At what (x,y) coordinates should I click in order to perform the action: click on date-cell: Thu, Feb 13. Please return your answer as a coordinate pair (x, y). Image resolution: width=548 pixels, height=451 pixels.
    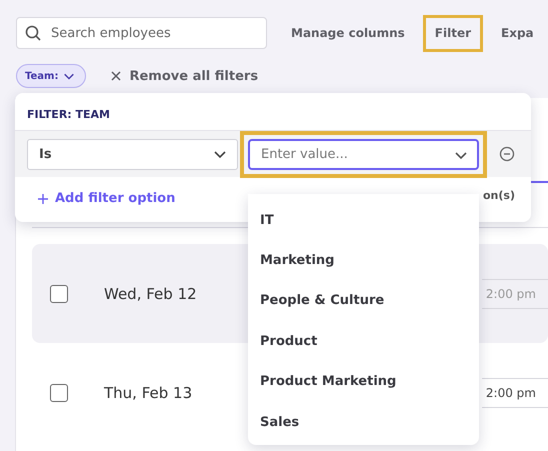
    Looking at the image, I should click on (148, 393).